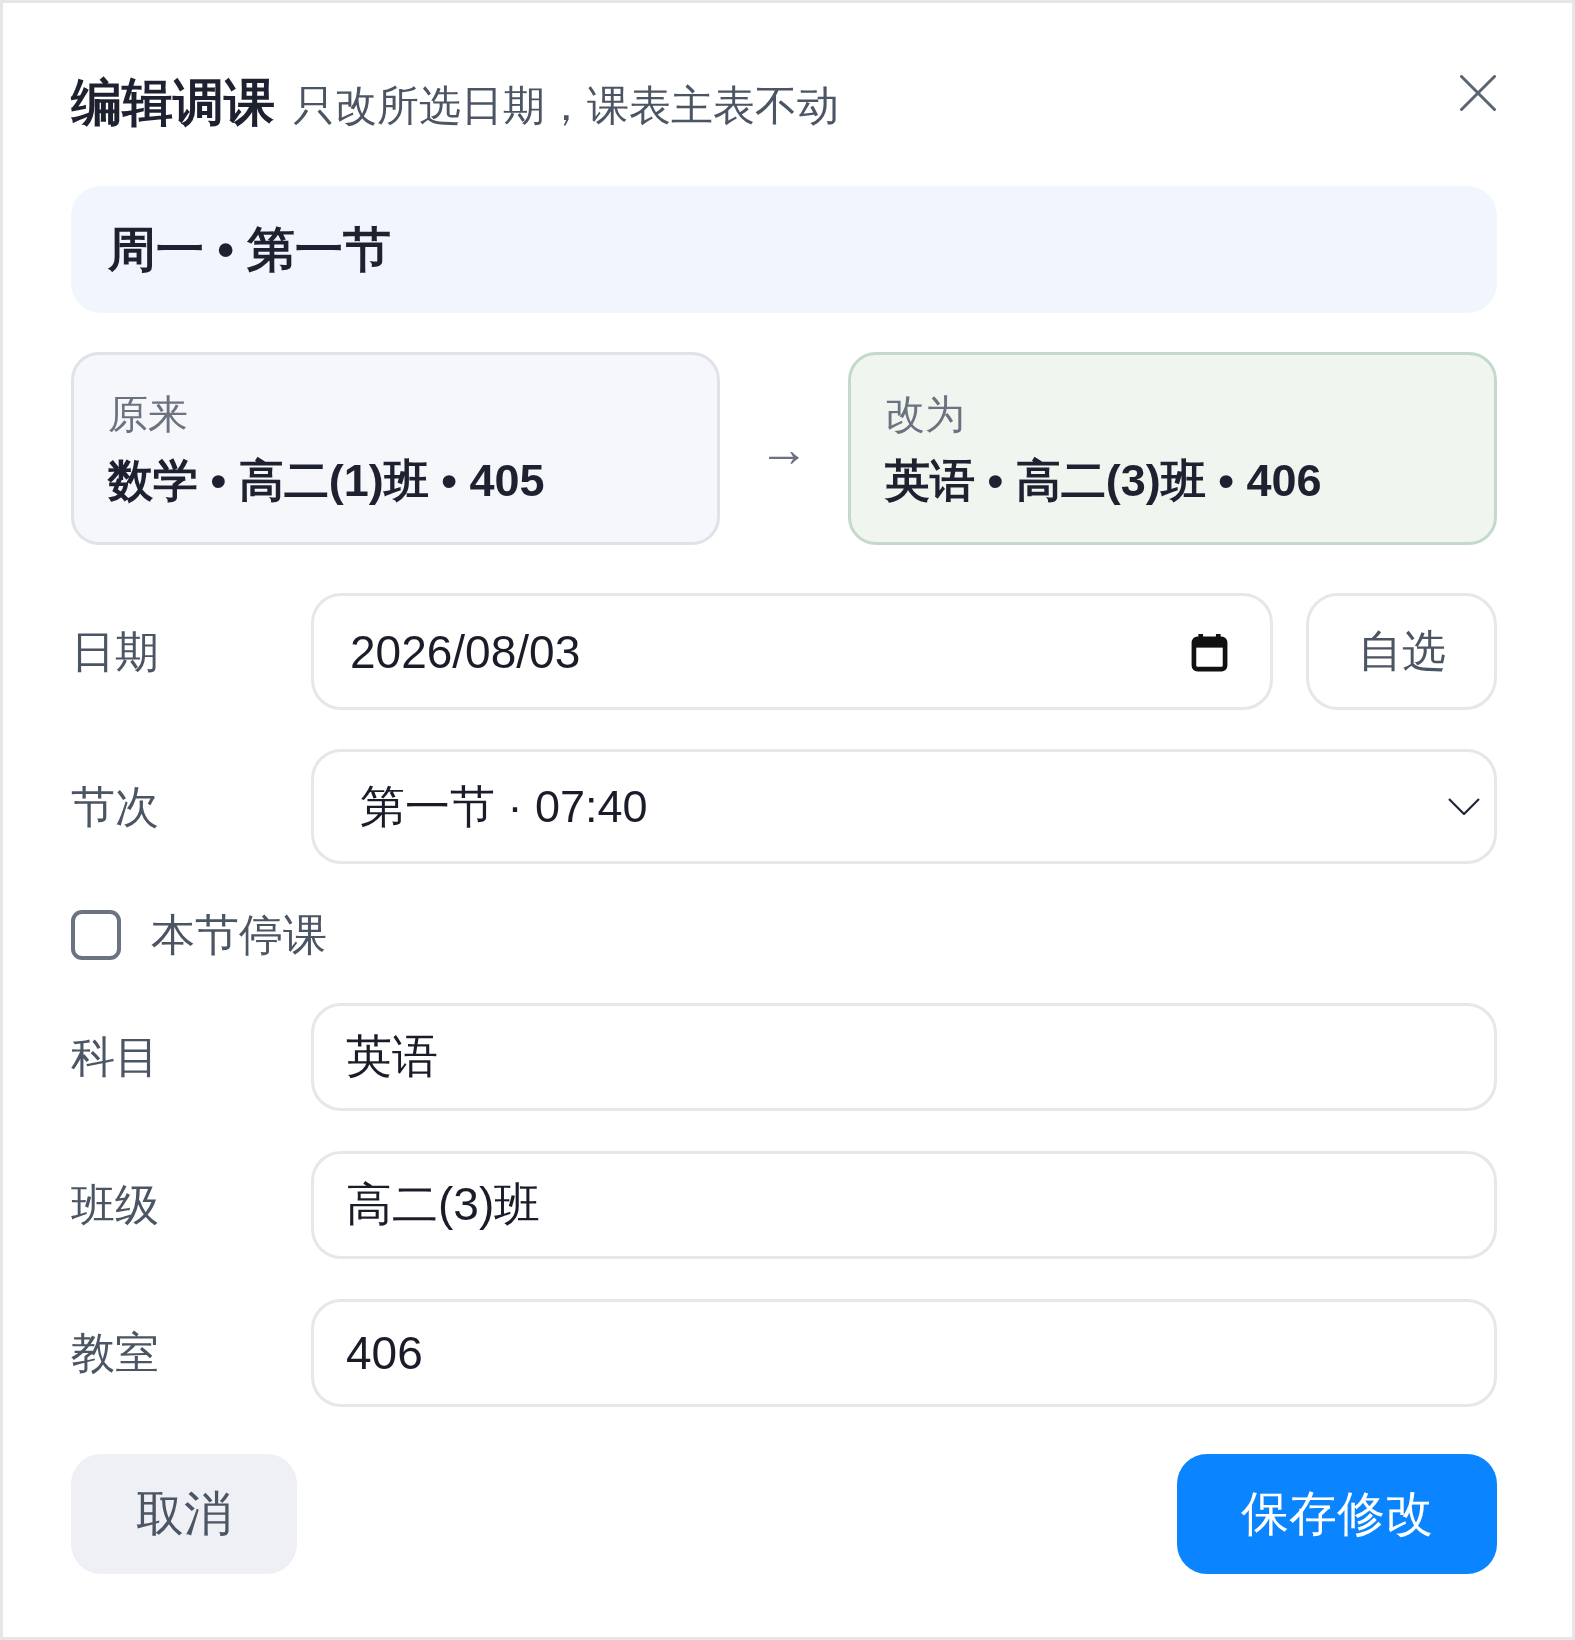 This screenshot has width=1575, height=1640. Describe the element at coordinates (925, 414) in the screenshot. I see `card-label: 改为` at that location.